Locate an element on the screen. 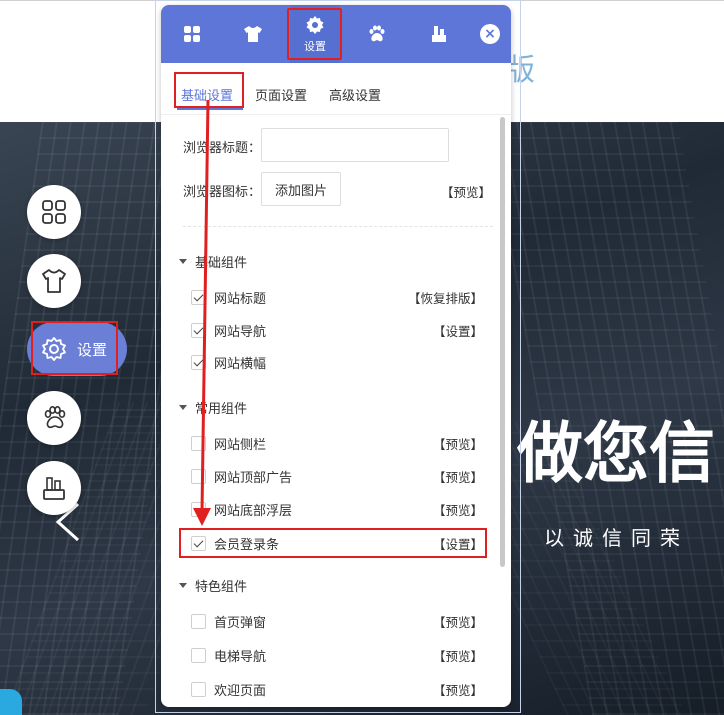  floating-badge is located at coordinates (11, 702).